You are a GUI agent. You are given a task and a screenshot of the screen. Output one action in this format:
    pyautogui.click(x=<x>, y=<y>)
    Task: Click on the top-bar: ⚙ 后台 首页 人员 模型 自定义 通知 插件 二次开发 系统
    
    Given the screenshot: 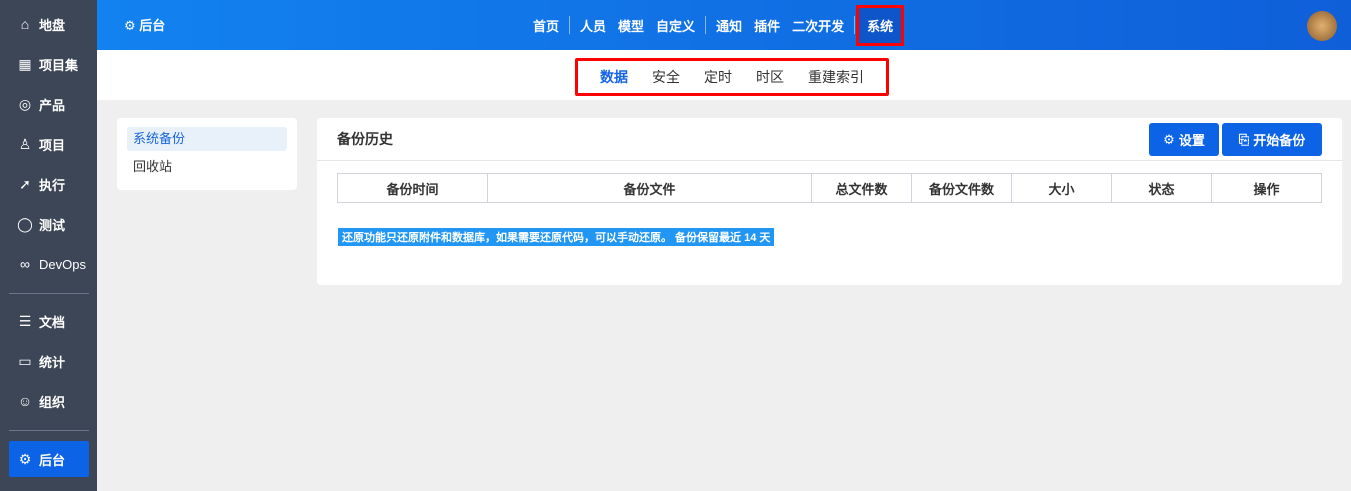 What is the action you would take?
    pyautogui.click(x=724, y=25)
    